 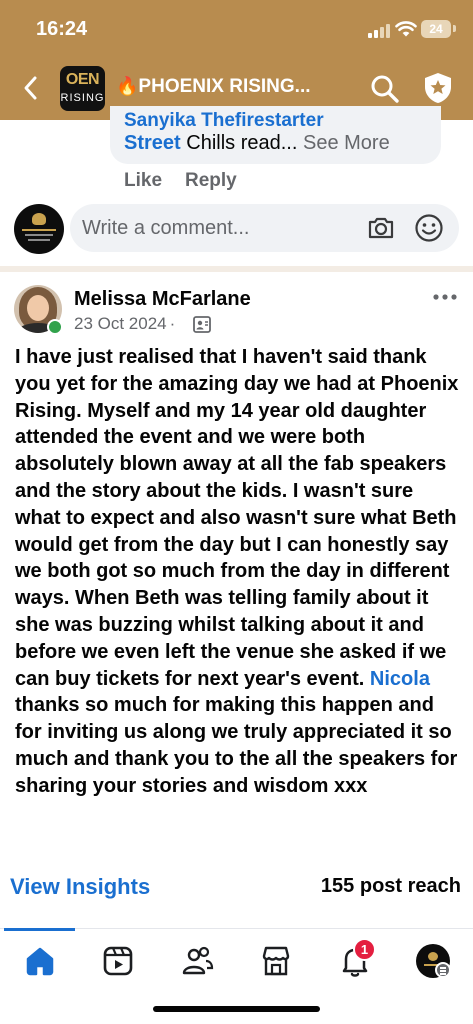 What do you see at coordinates (80, 887) in the screenshot?
I see `view-insights-link: View Insights` at bounding box center [80, 887].